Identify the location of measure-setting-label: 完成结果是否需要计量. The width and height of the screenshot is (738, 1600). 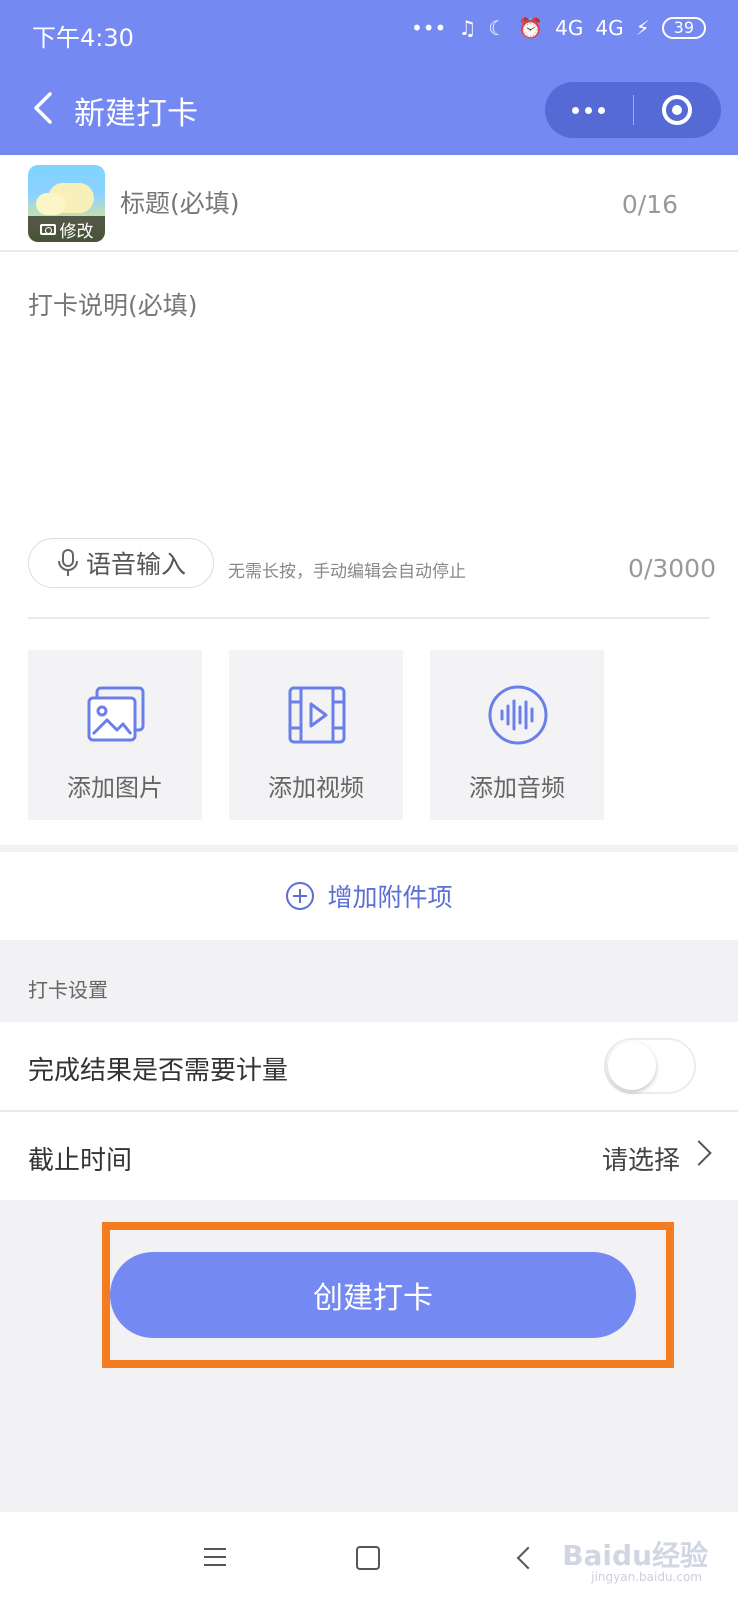
(158, 1071).